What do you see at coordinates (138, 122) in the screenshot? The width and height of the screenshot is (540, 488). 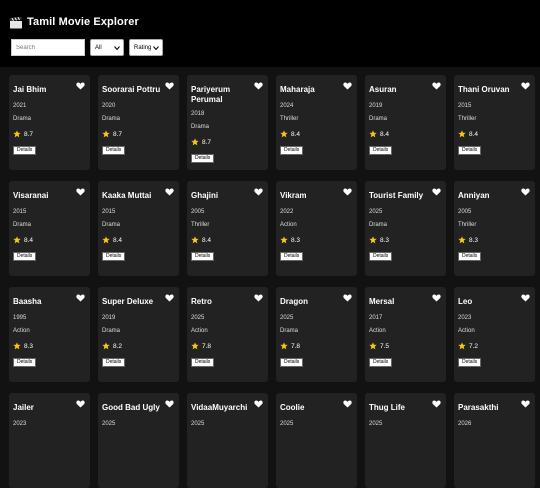 I see `movie-card: Soorarai Pottru 2020 Drama 8.7 Details` at bounding box center [138, 122].